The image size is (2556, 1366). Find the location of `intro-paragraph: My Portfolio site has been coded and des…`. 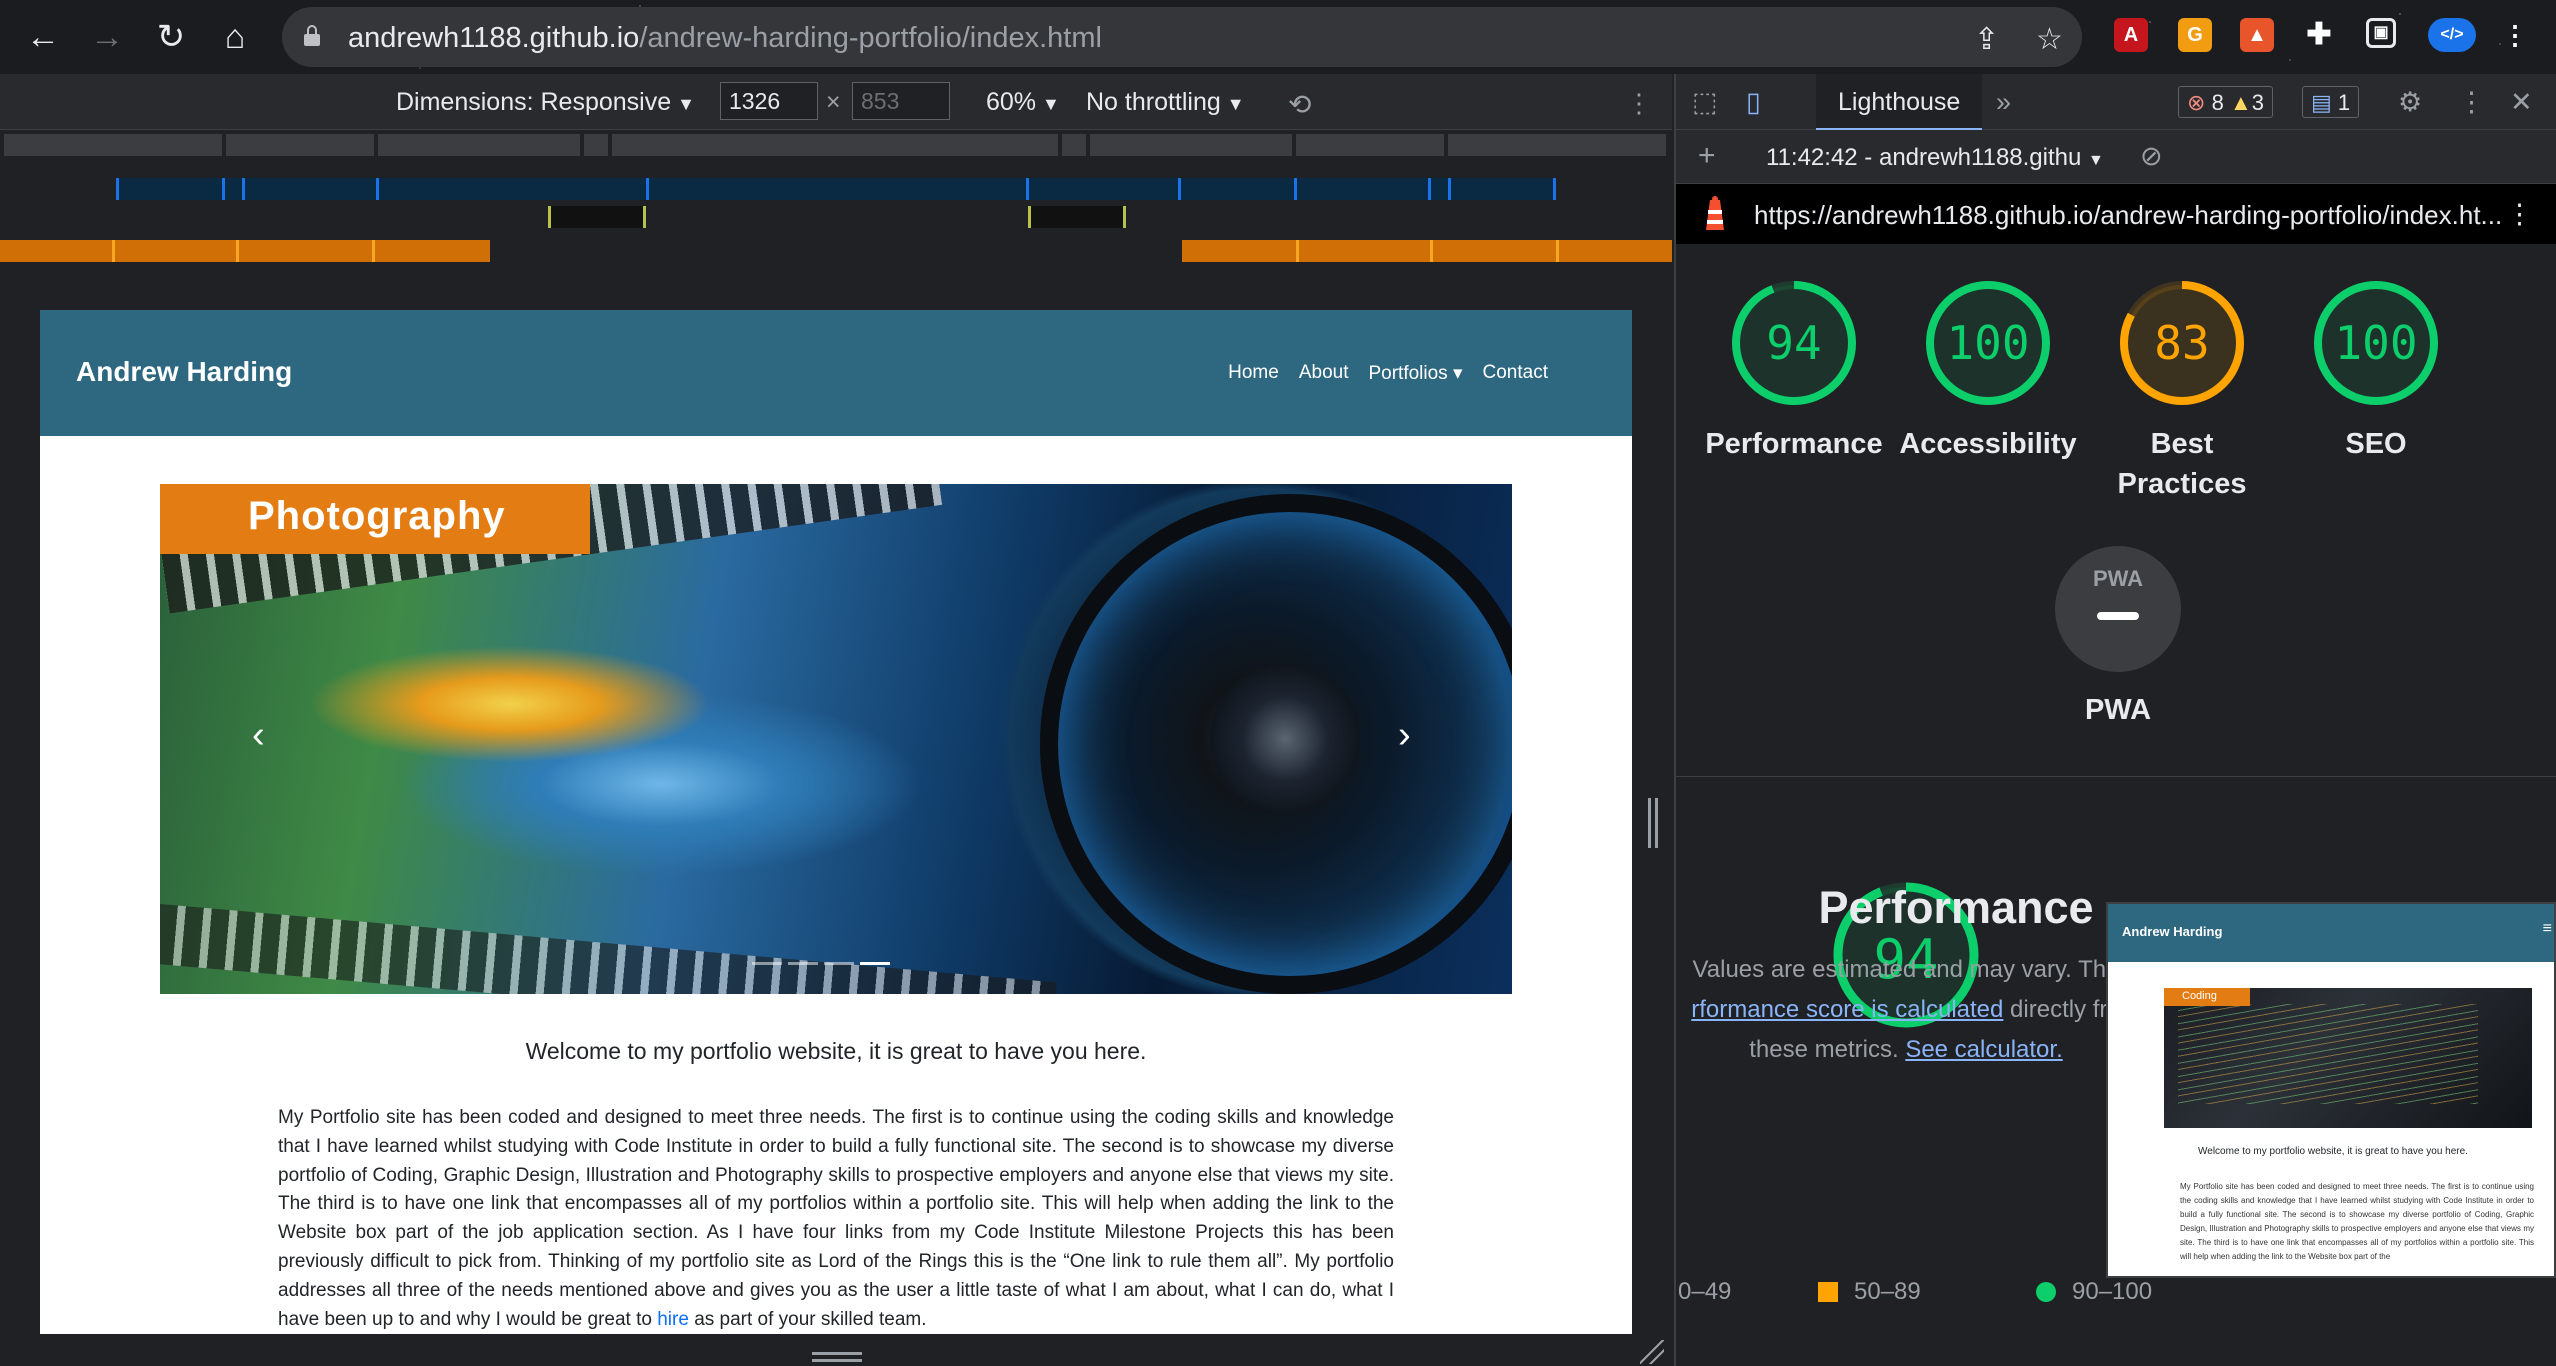

intro-paragraph: My Portfolio site has been coded and des… is located at coordinates (836, 1218).